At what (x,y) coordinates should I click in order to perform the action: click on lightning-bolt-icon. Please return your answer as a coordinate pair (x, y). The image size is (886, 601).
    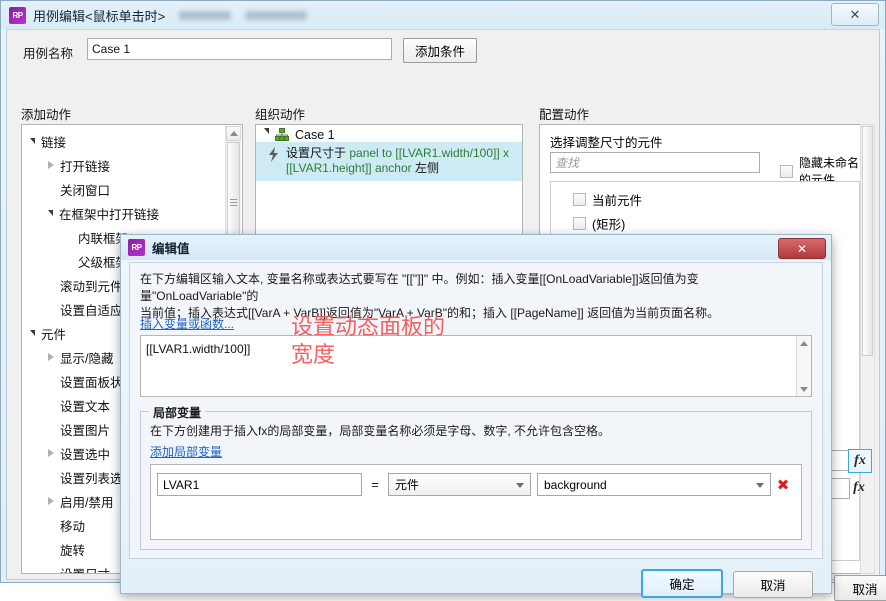
    Looking at the image, I should click on (273, 154).